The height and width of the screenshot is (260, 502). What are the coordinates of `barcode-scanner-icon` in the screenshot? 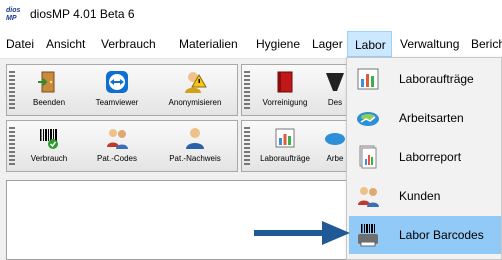 It's located at (49, 139).